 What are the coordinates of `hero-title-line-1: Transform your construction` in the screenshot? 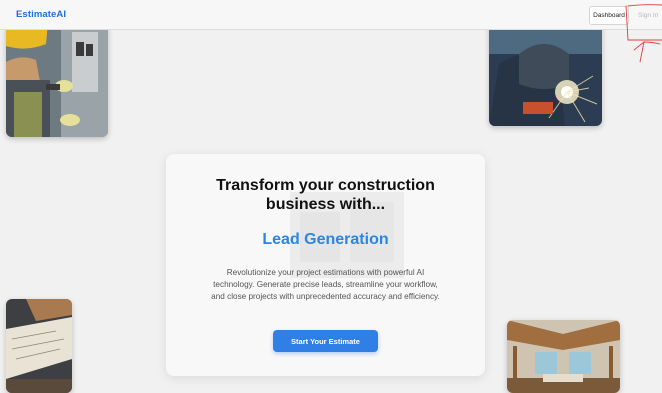 It's located at (325, 185).